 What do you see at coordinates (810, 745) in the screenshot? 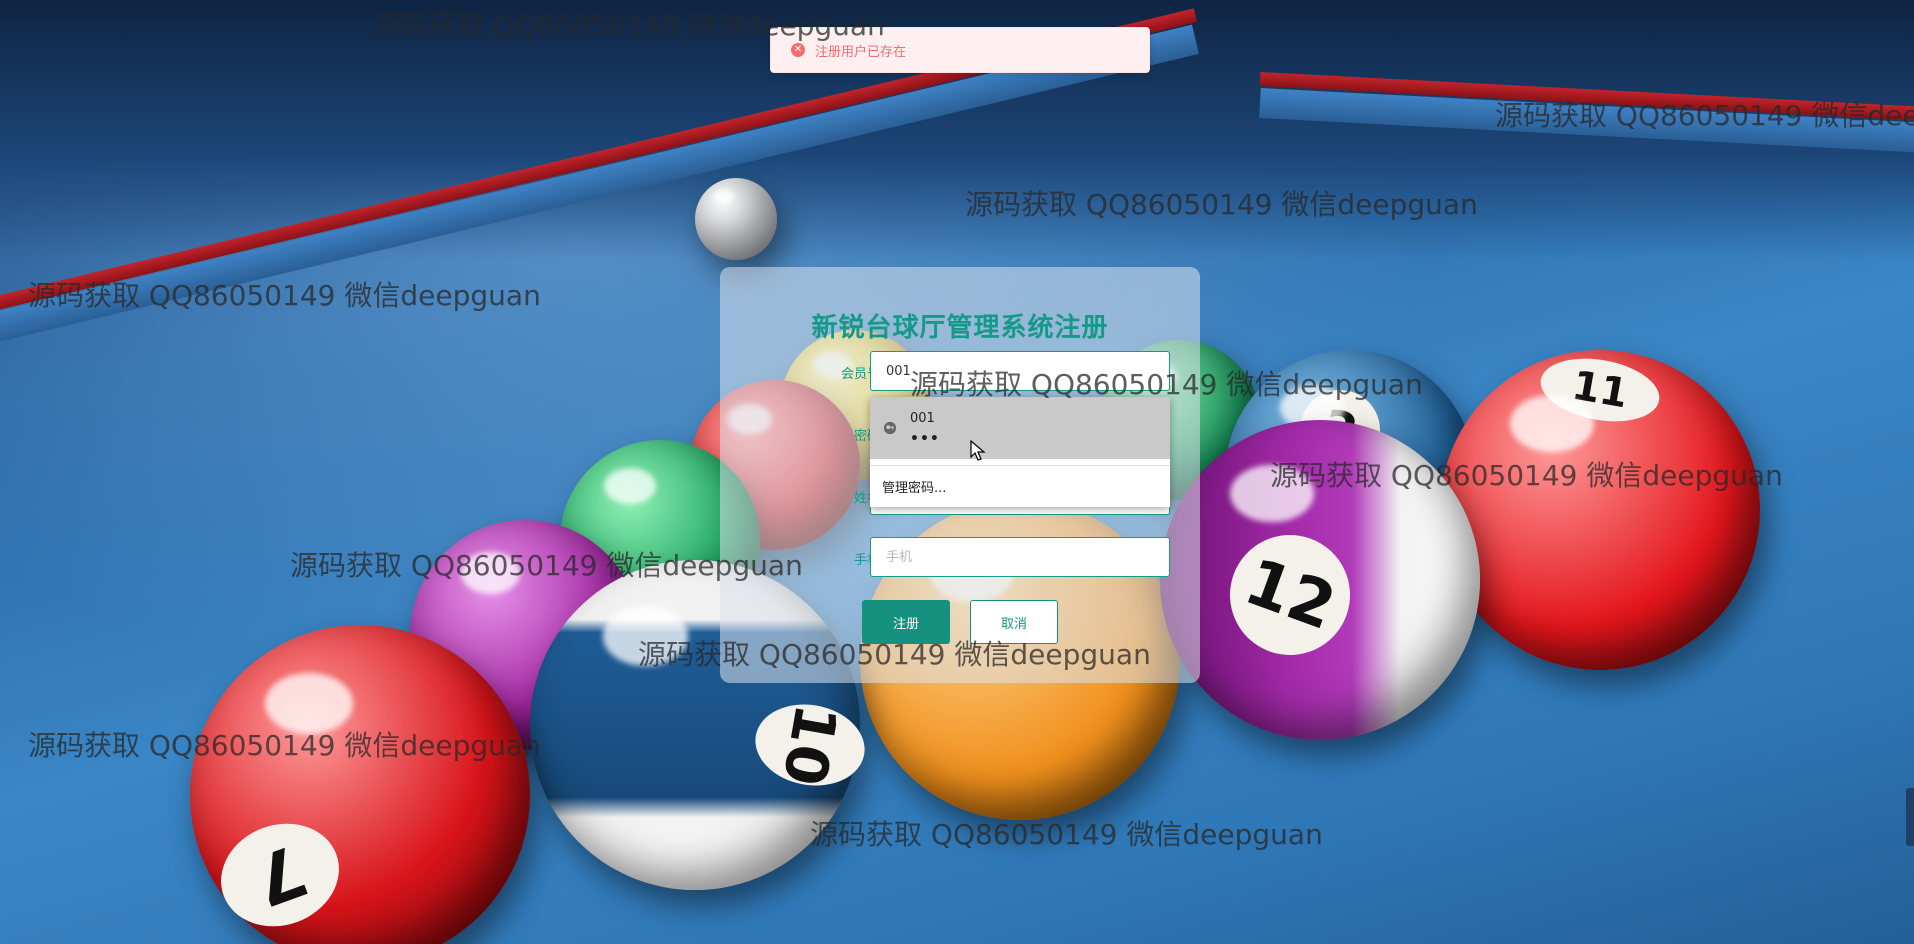
I see `ball-number-10: 10` at bounding box center [810, 745].